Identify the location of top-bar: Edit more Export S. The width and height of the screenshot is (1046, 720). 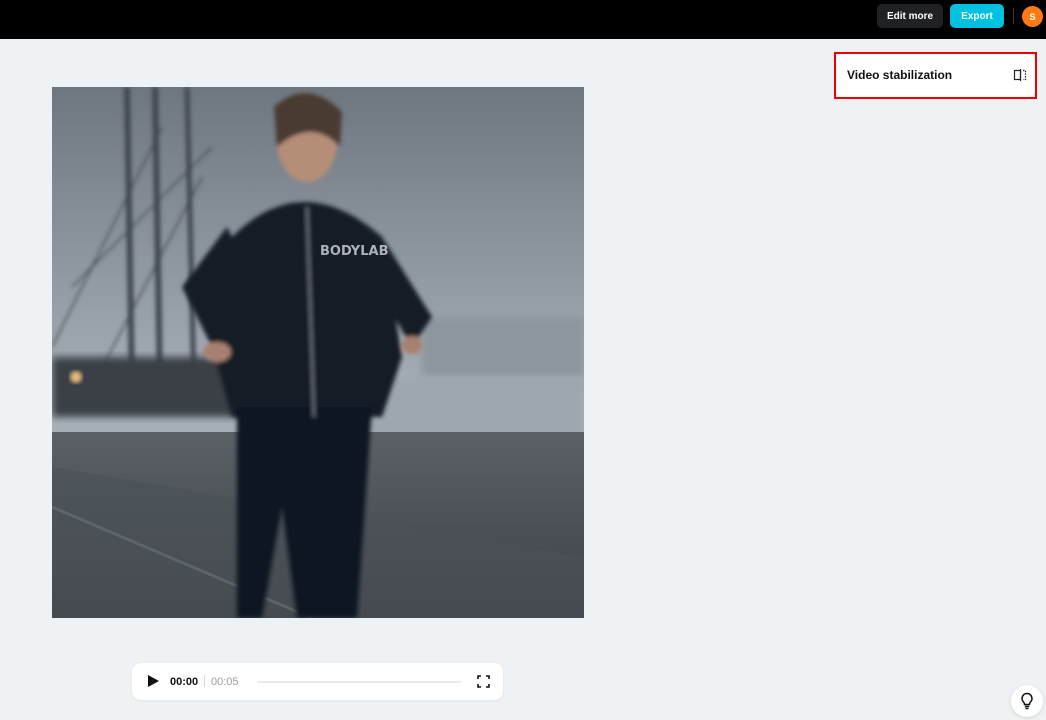
(523, 19).